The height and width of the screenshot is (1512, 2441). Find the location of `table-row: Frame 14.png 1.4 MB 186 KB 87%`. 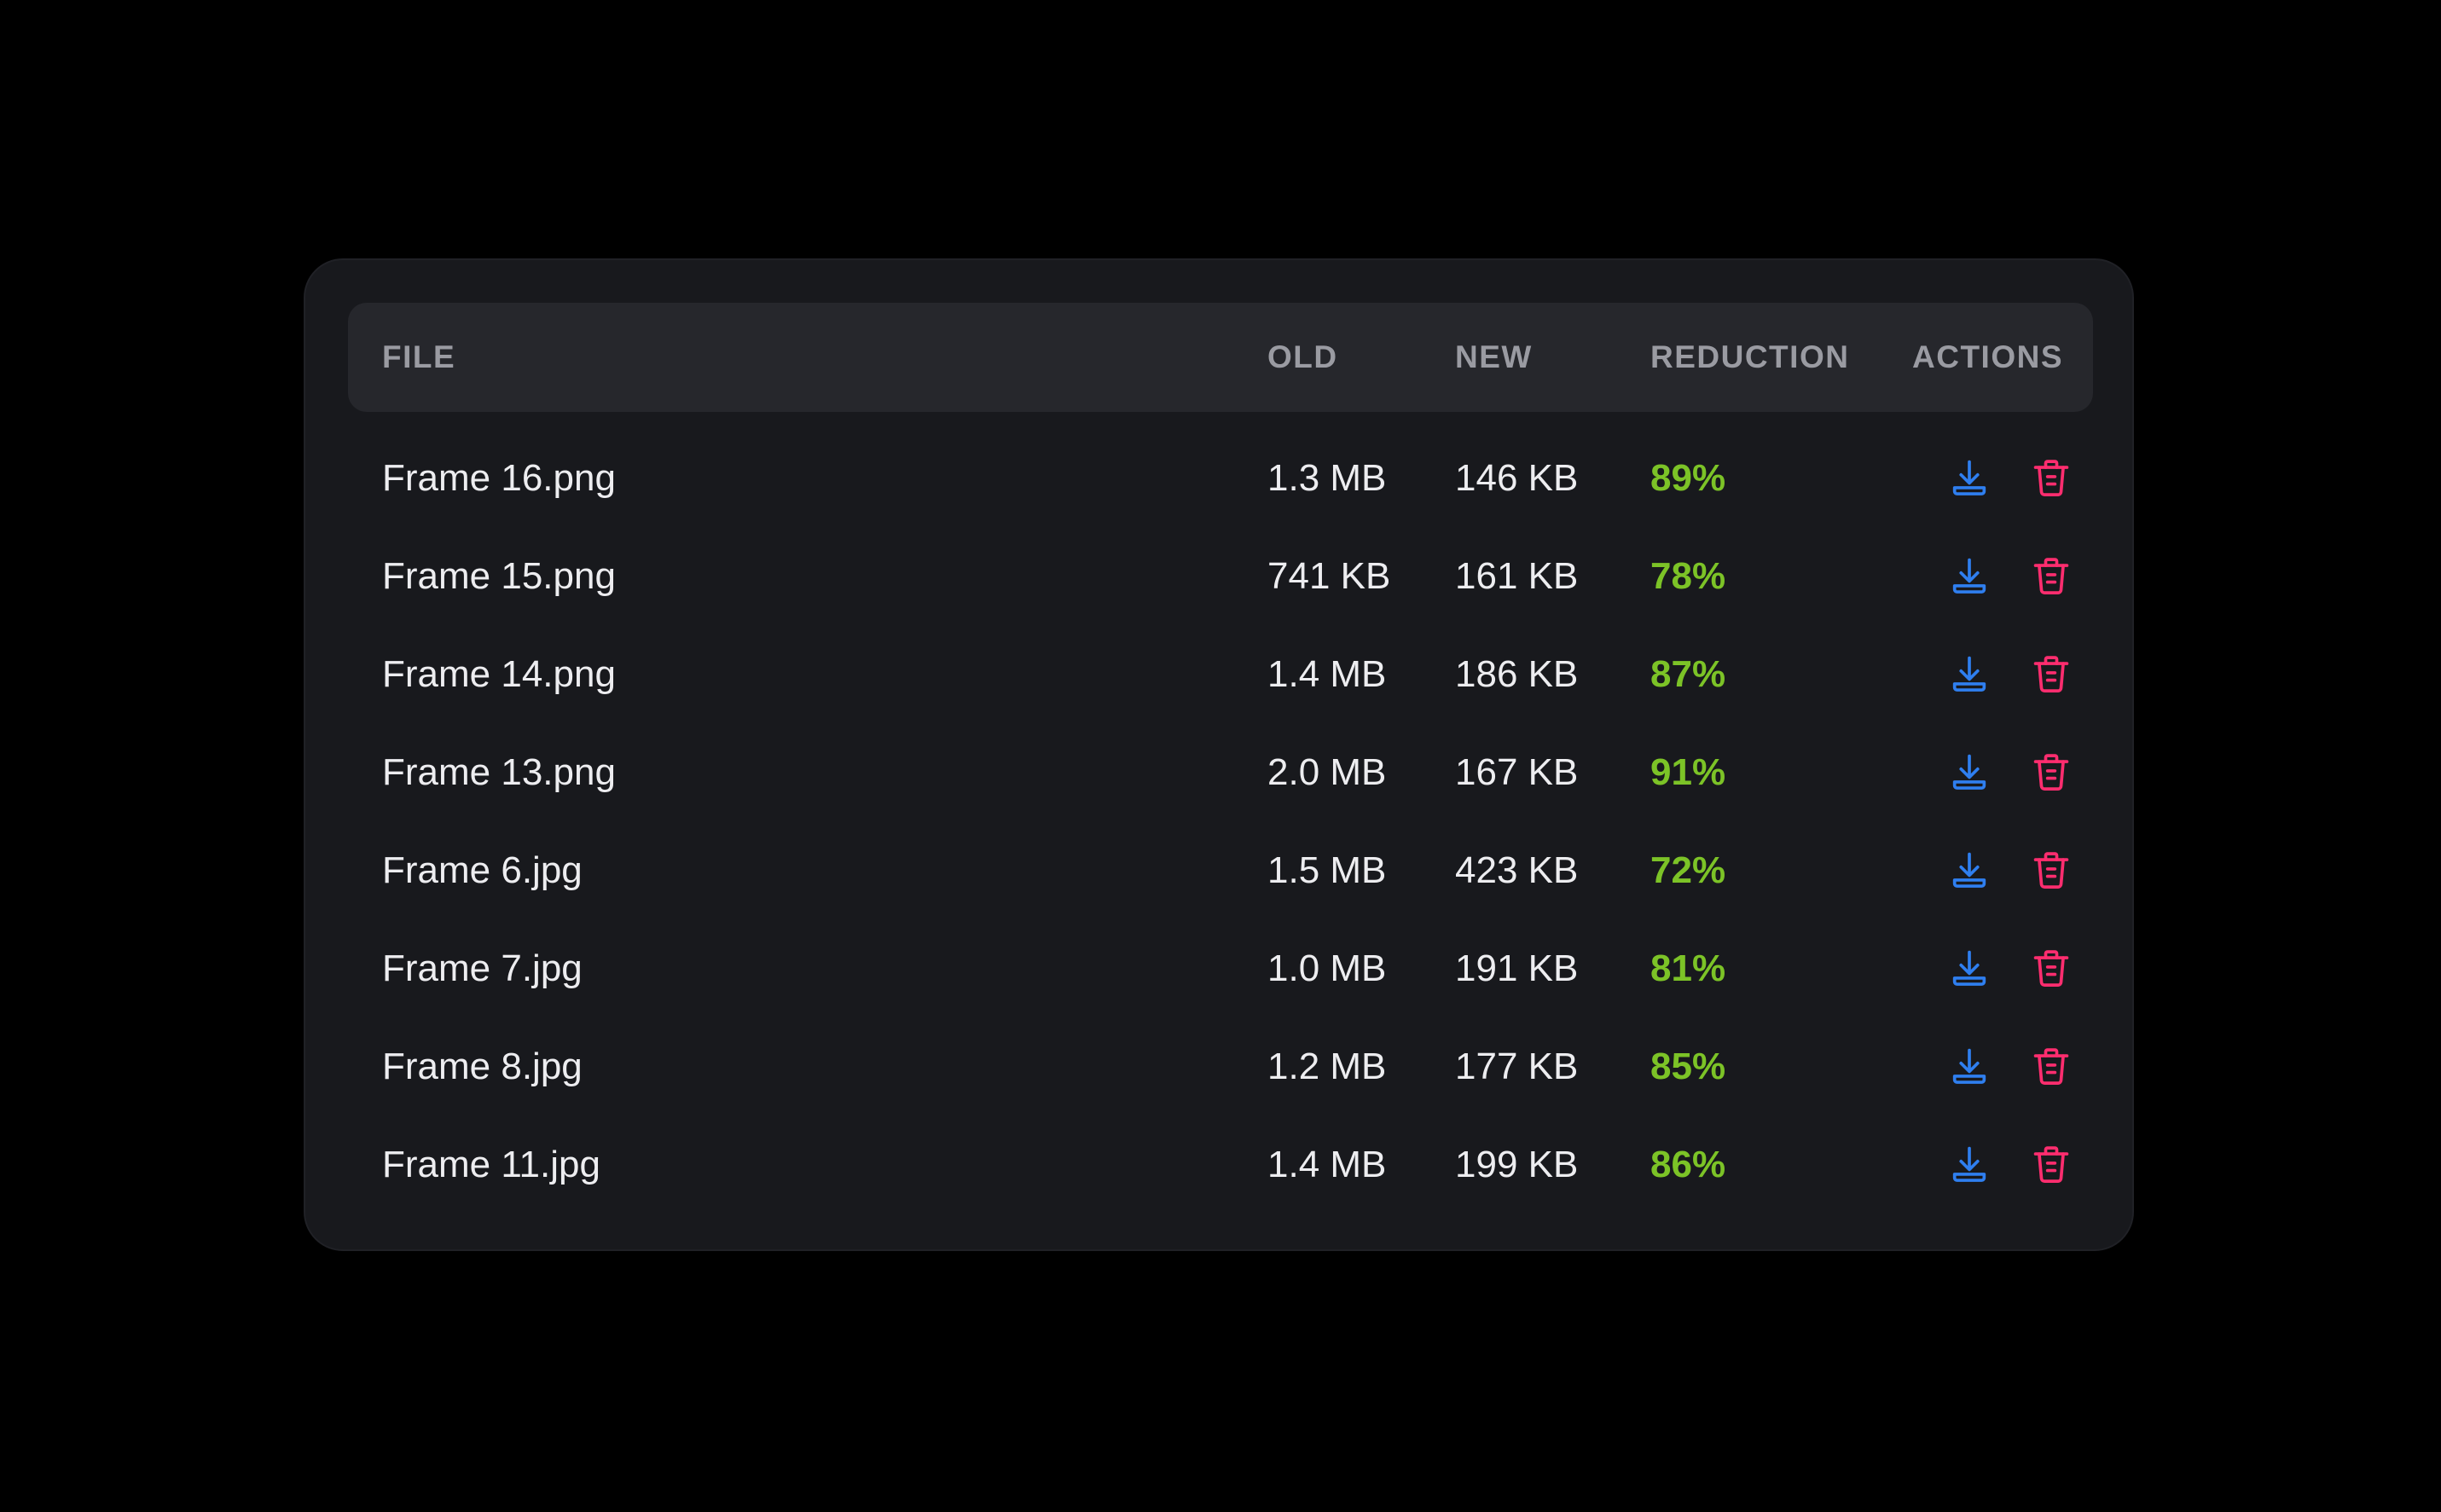

table-row: Frame 14.png 1.4 MB 186 KB 87% is located at coordinates (1220, 674).